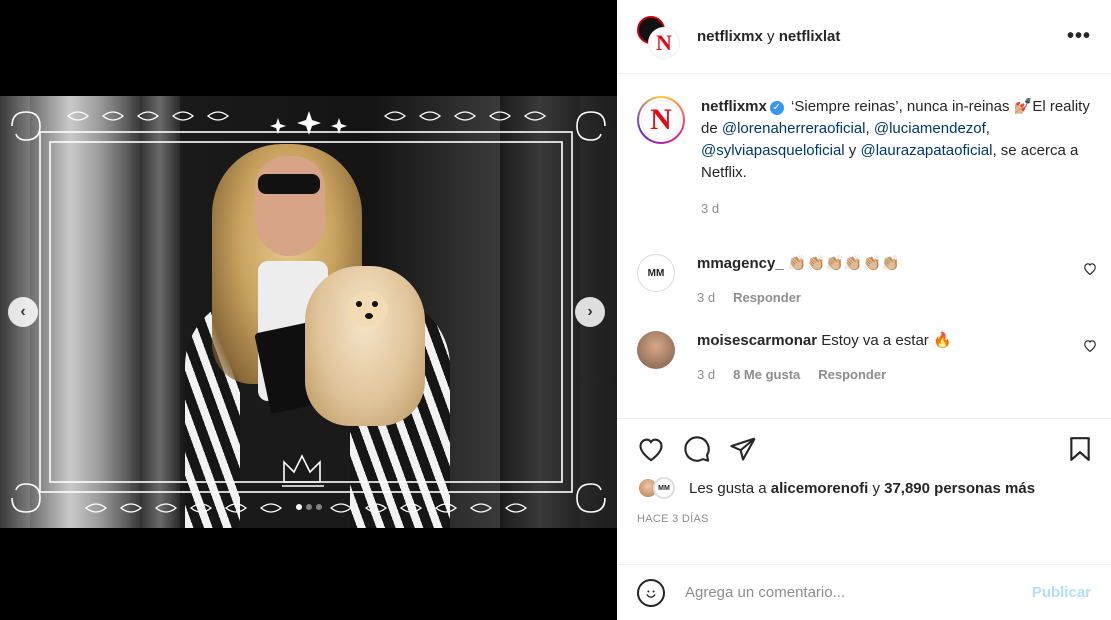 This screenshot has height=620, width=1111. I want to click on comment-item: MM mmagency_ 👏🏼👏🏼👏🏼👏🏼👏🏼👏🏼 3 d Responder, so click(864, 279).